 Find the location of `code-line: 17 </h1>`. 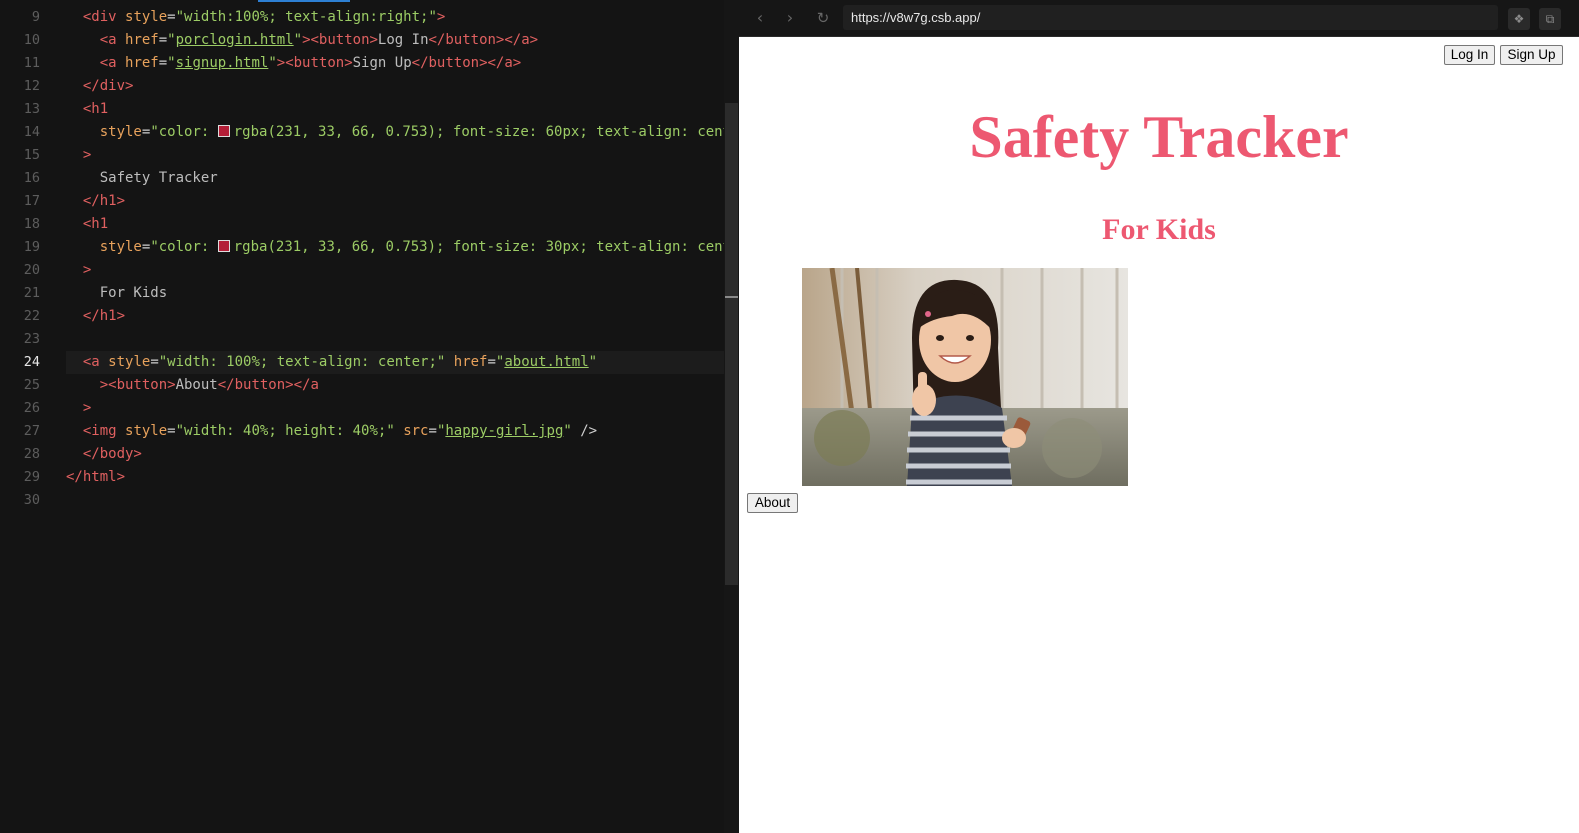

code-line: 17 </h1> is located at coordinates (362, 201).